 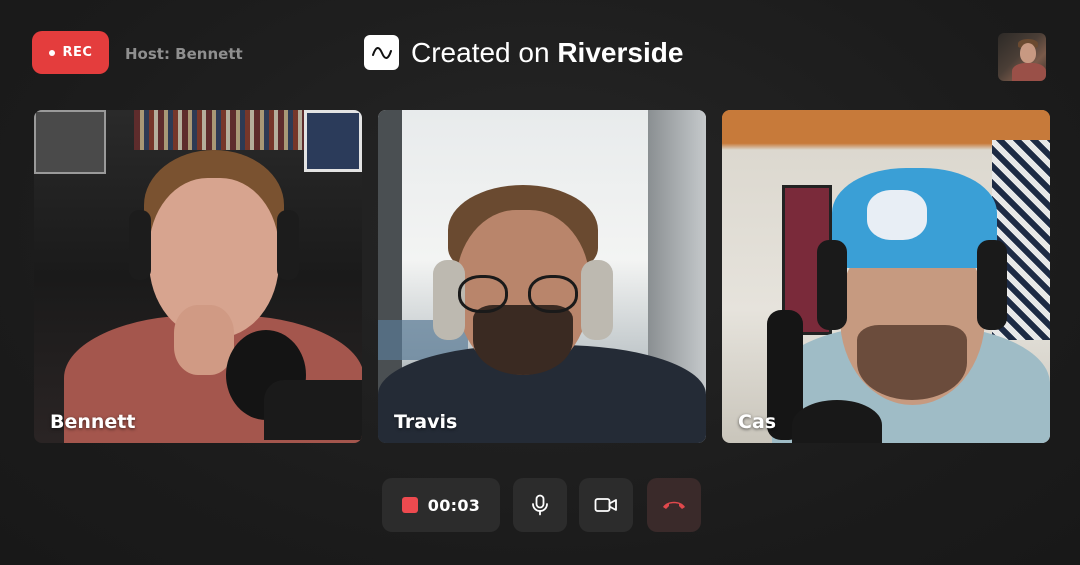 I want to click on record-dot-icon, so click(x=51, y=52).